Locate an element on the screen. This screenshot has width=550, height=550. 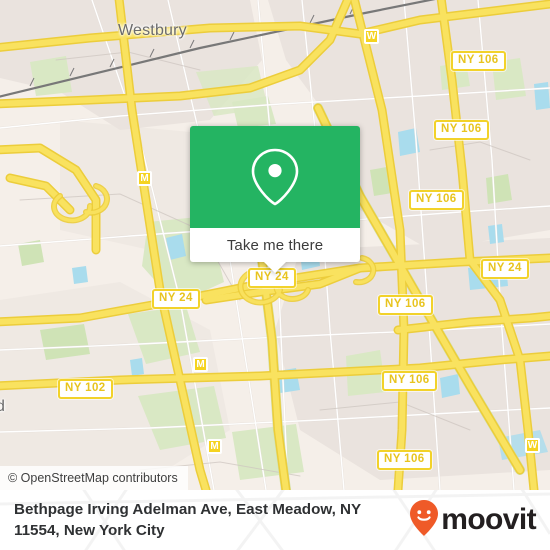
moovit-pin-icon is located at coordinates (424, 520).